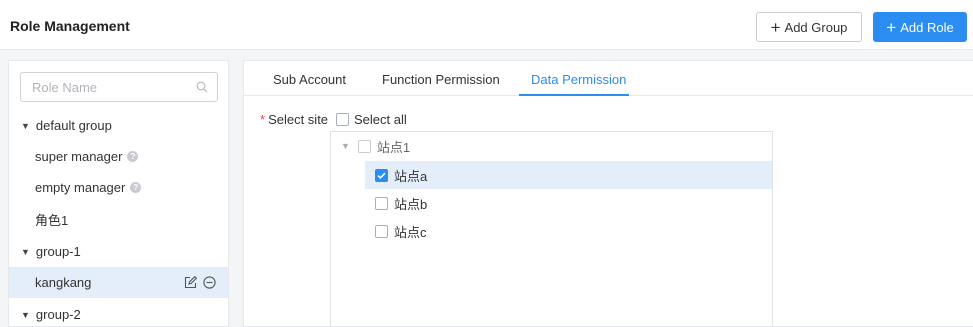 The image size is (973, 327). Describe the element at coordinates (294, 119) in the screenshot. I see `select-site-label: * Select site` at that location.